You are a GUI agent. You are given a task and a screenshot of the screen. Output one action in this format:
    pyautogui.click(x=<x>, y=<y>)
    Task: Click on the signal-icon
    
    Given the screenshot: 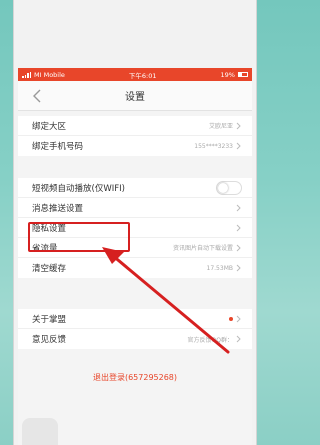 What is the action you would take?
    pyautogui.click(x=26, y=74)
    